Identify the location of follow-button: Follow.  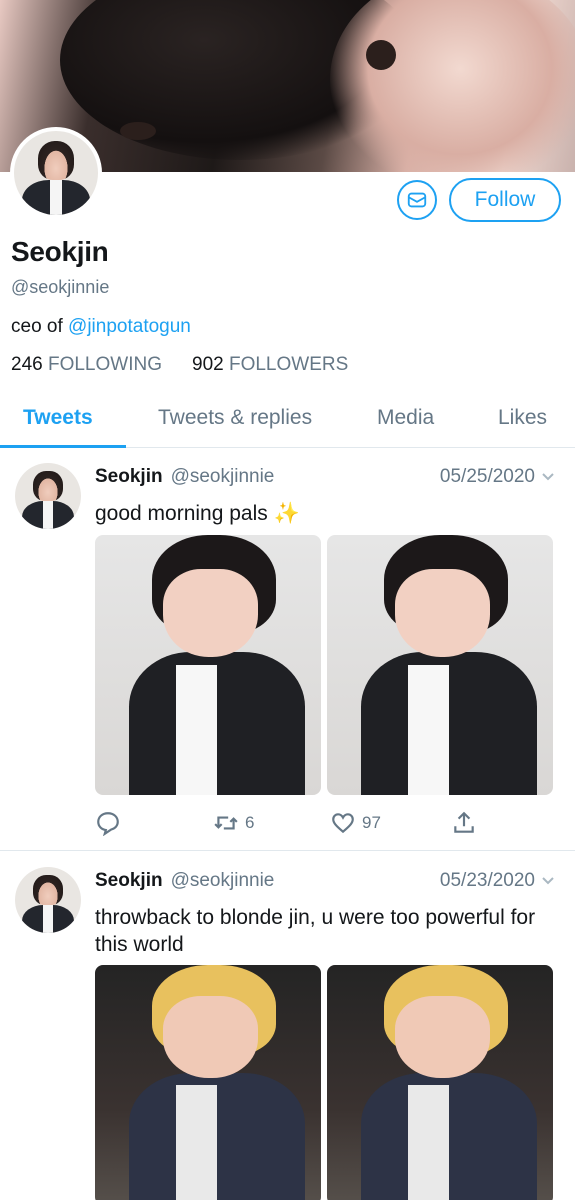
(505, 200).